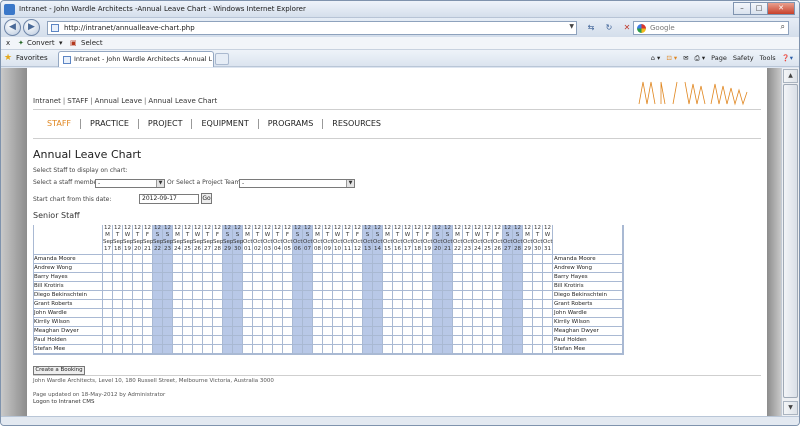 The image size is (800, 426). Describe the element at coordinates (41, 43) in the screenshot. I see `convert-button: Convert` at that location.